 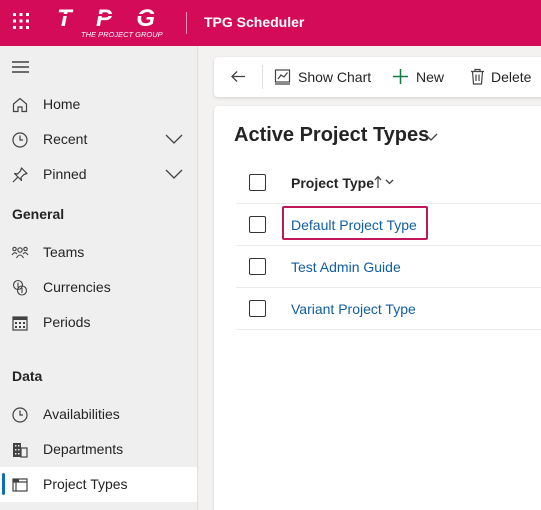 I want to click on table-row: Default Project Type, so click(x=388, y=225).